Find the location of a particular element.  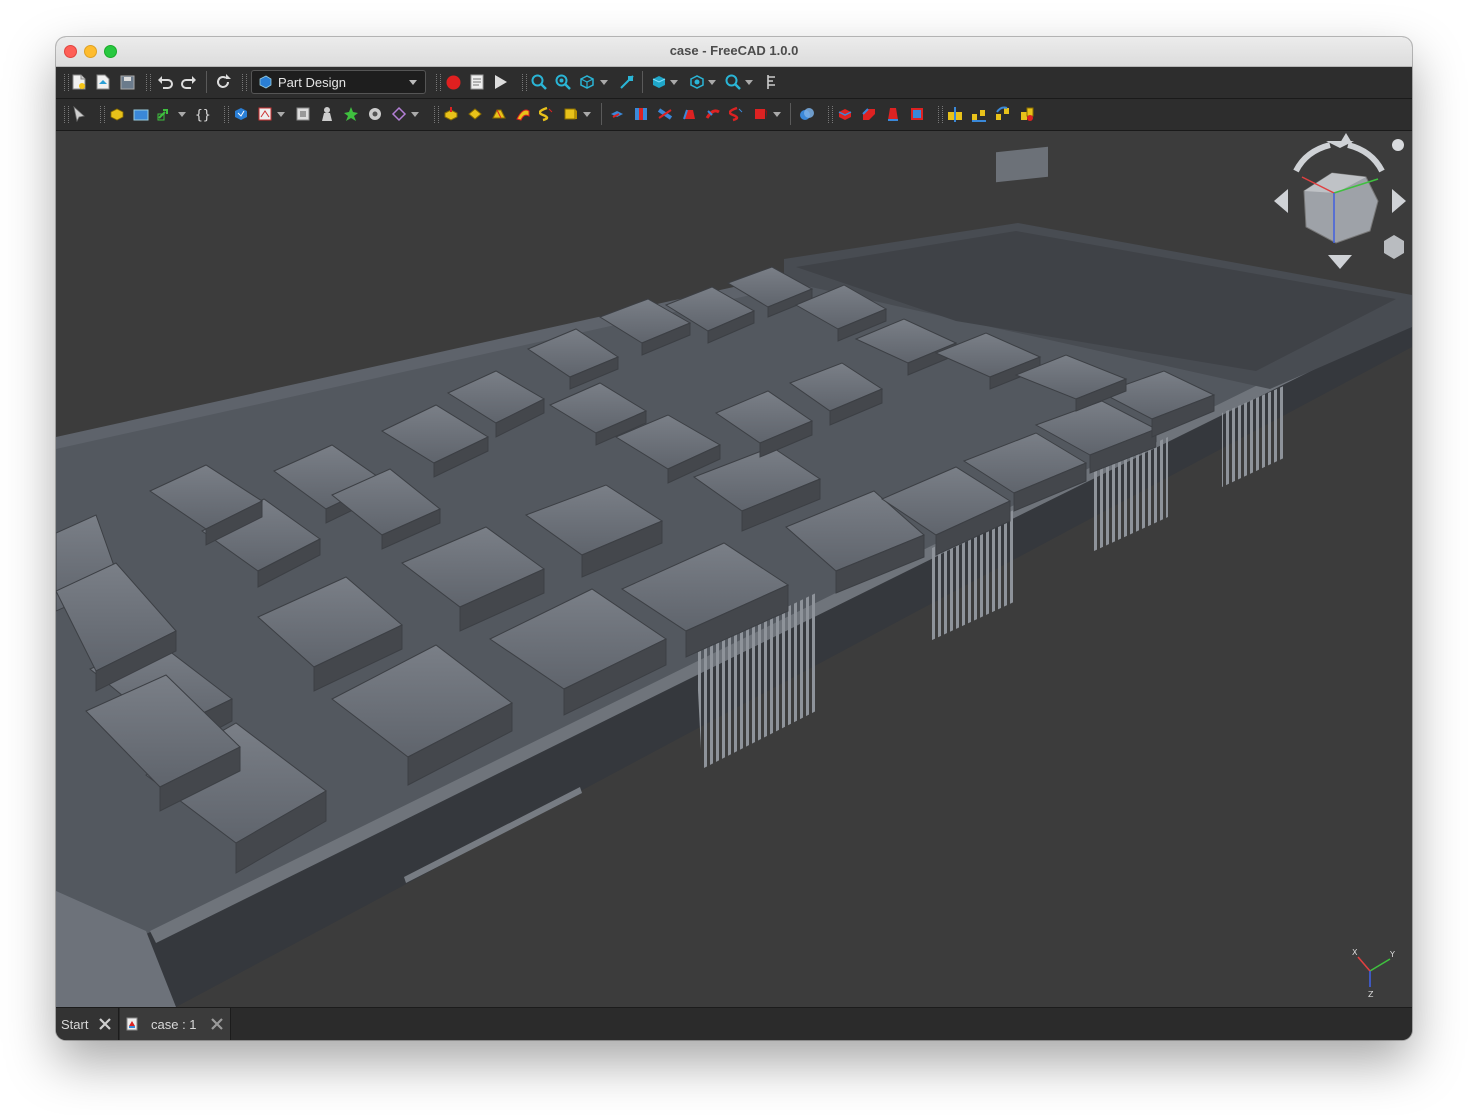

macro-record-icon is located at coordinates (453, 82).